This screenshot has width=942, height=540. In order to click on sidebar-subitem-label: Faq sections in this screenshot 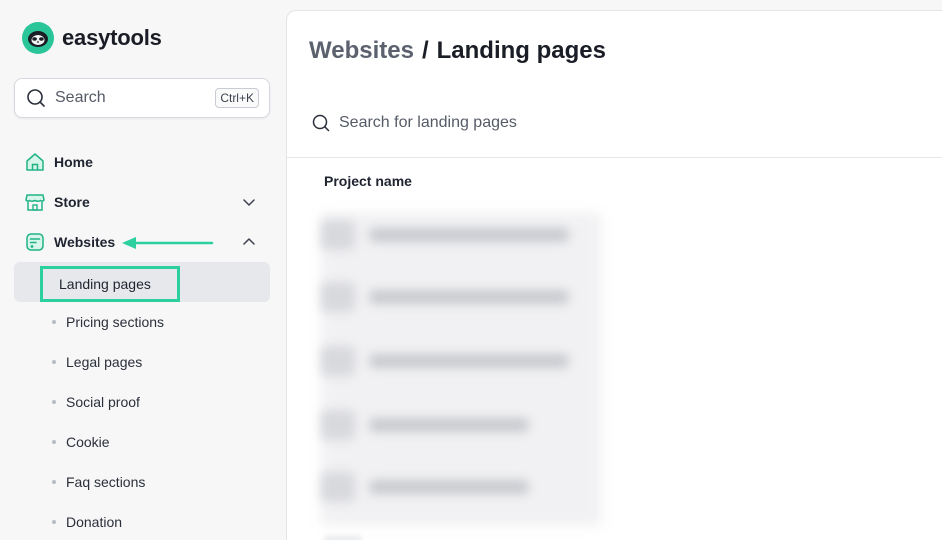, I will do `click(106, 482)`.